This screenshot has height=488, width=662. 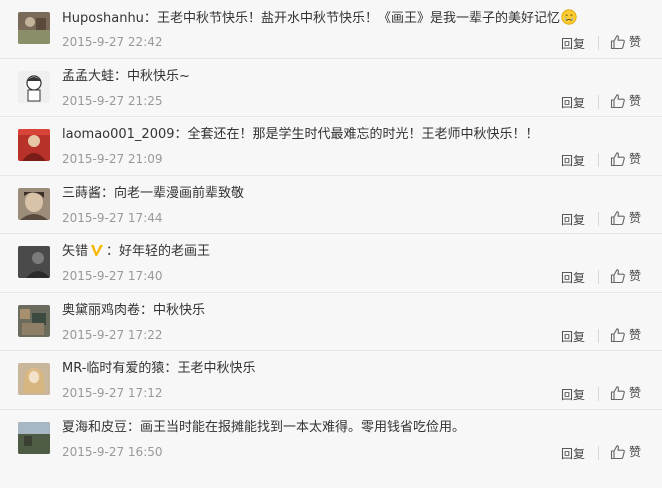 What do you see at coordinates (118, 134) in the screenshot?
I see `username: laomao001_2009` at bounding box center [118, 134].